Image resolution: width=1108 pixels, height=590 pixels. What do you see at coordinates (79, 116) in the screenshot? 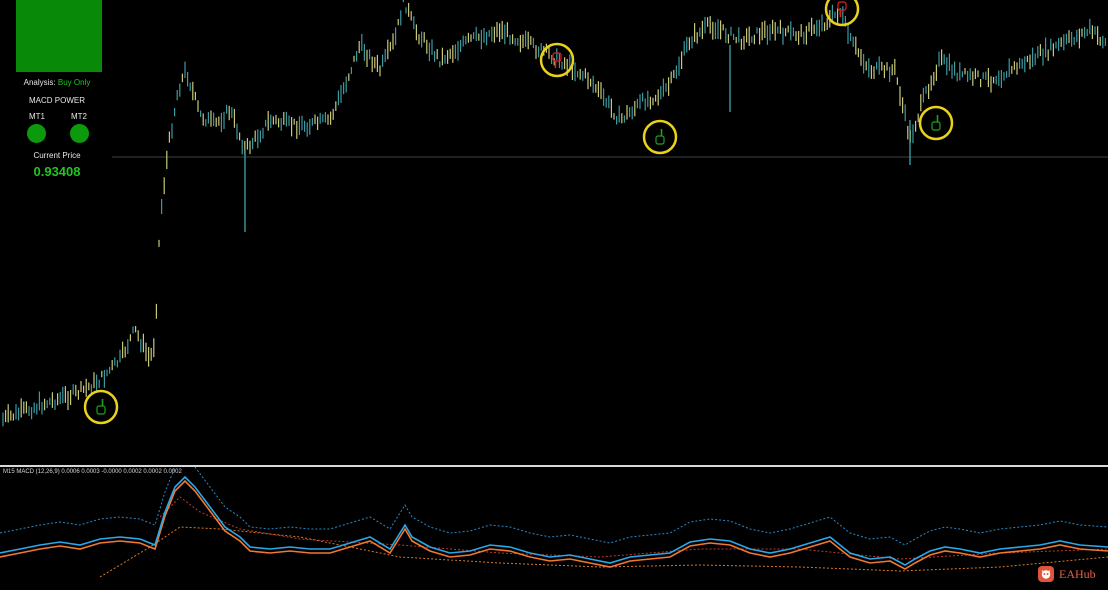
I see `mt2-label: MT2` at bounding box center [79, 116].